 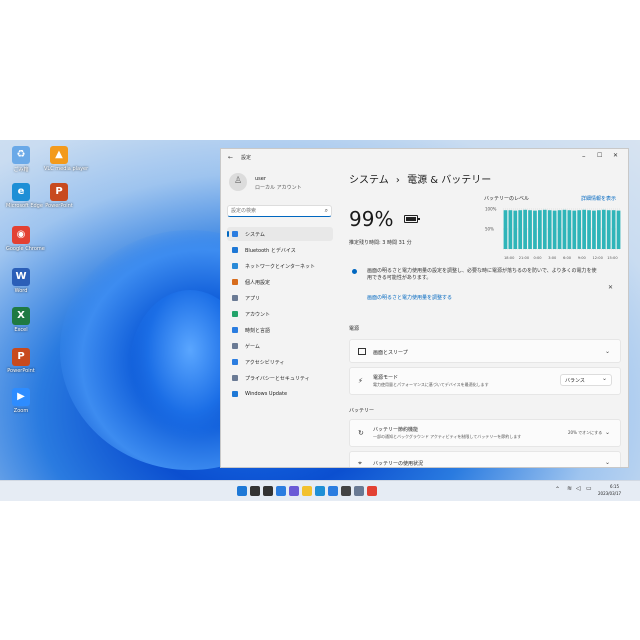 I want to click on sidebar-item: Windows Update, so click(x=280, y=394).